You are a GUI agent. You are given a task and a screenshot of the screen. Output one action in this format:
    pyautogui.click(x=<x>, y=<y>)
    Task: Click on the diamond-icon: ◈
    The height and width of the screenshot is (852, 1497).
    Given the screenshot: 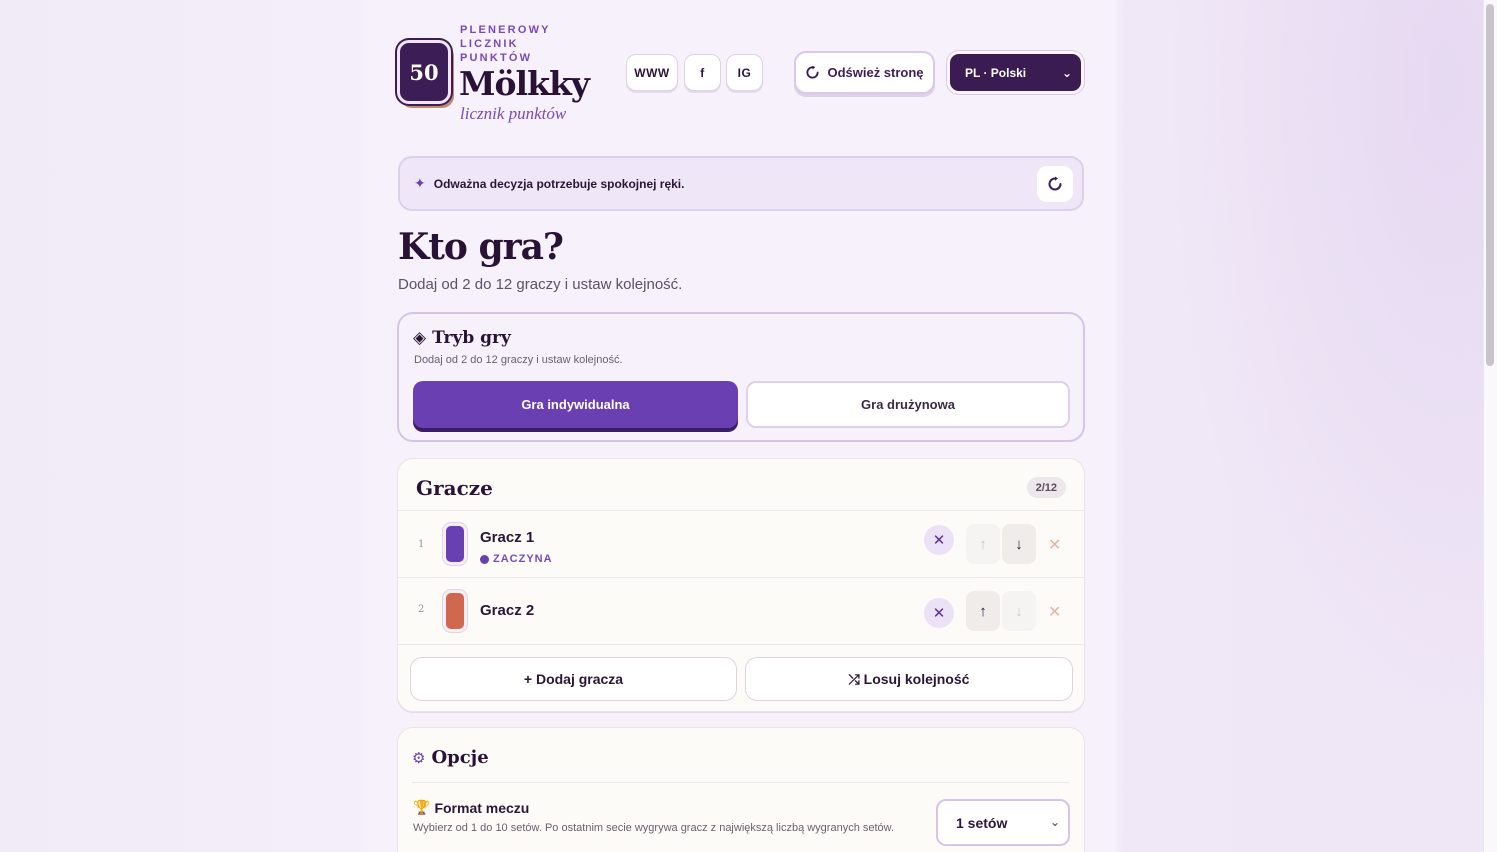 What is the action you would take?
    pyautogui.click(x=420, y=338)
    